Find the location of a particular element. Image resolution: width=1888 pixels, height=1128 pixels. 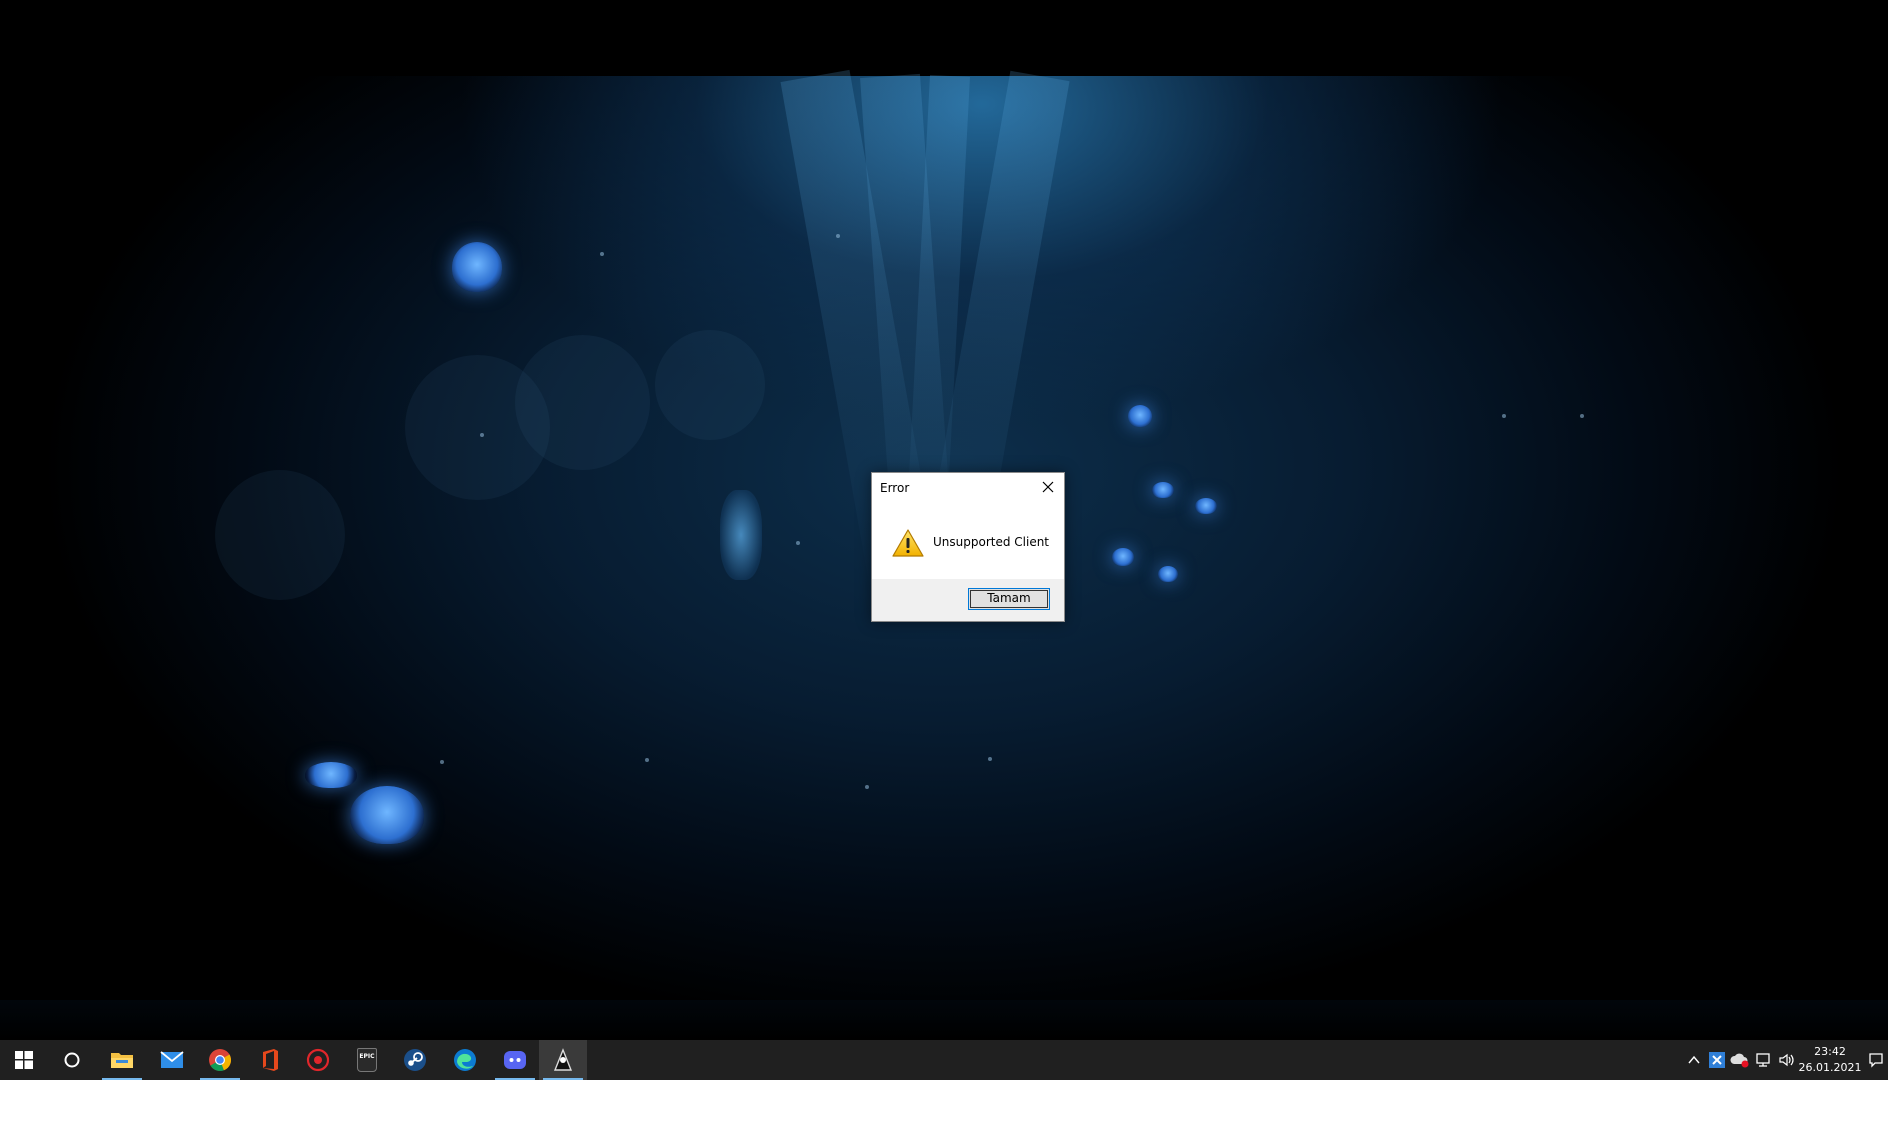

network-tray-icon is located at coordinates (1764, 1060).